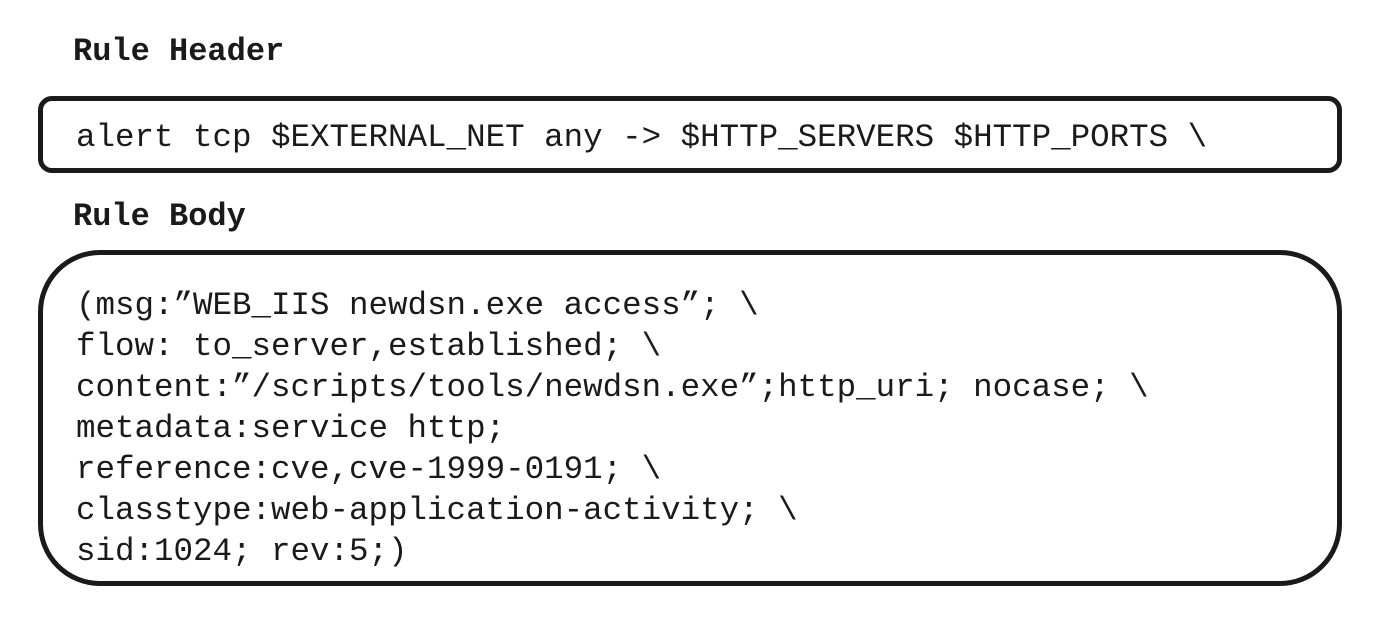  Describe the element at coordinates (369, 469) in the screenshot. I see `rule-body-line-reference: reference:cve,cve-1999-0191; \` at that location.